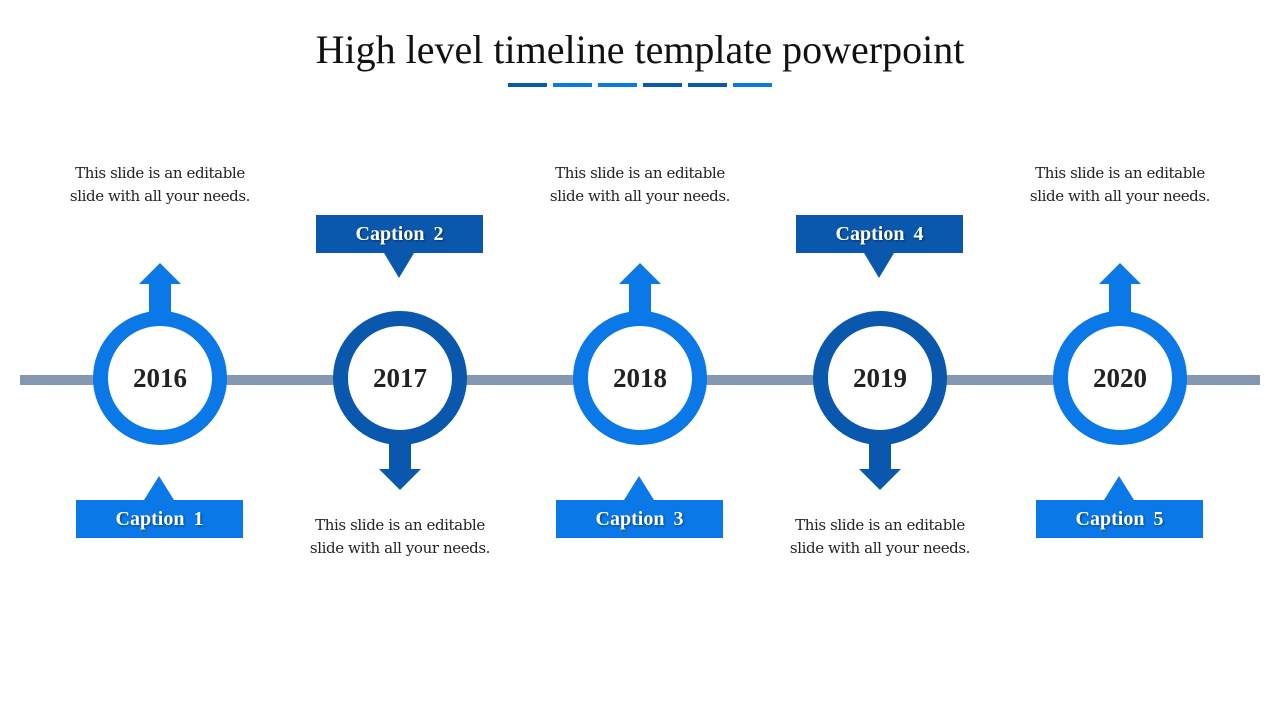 This screenshot has height=720, width=1280. I want to click on year-label: 2019, so click(880, 378).